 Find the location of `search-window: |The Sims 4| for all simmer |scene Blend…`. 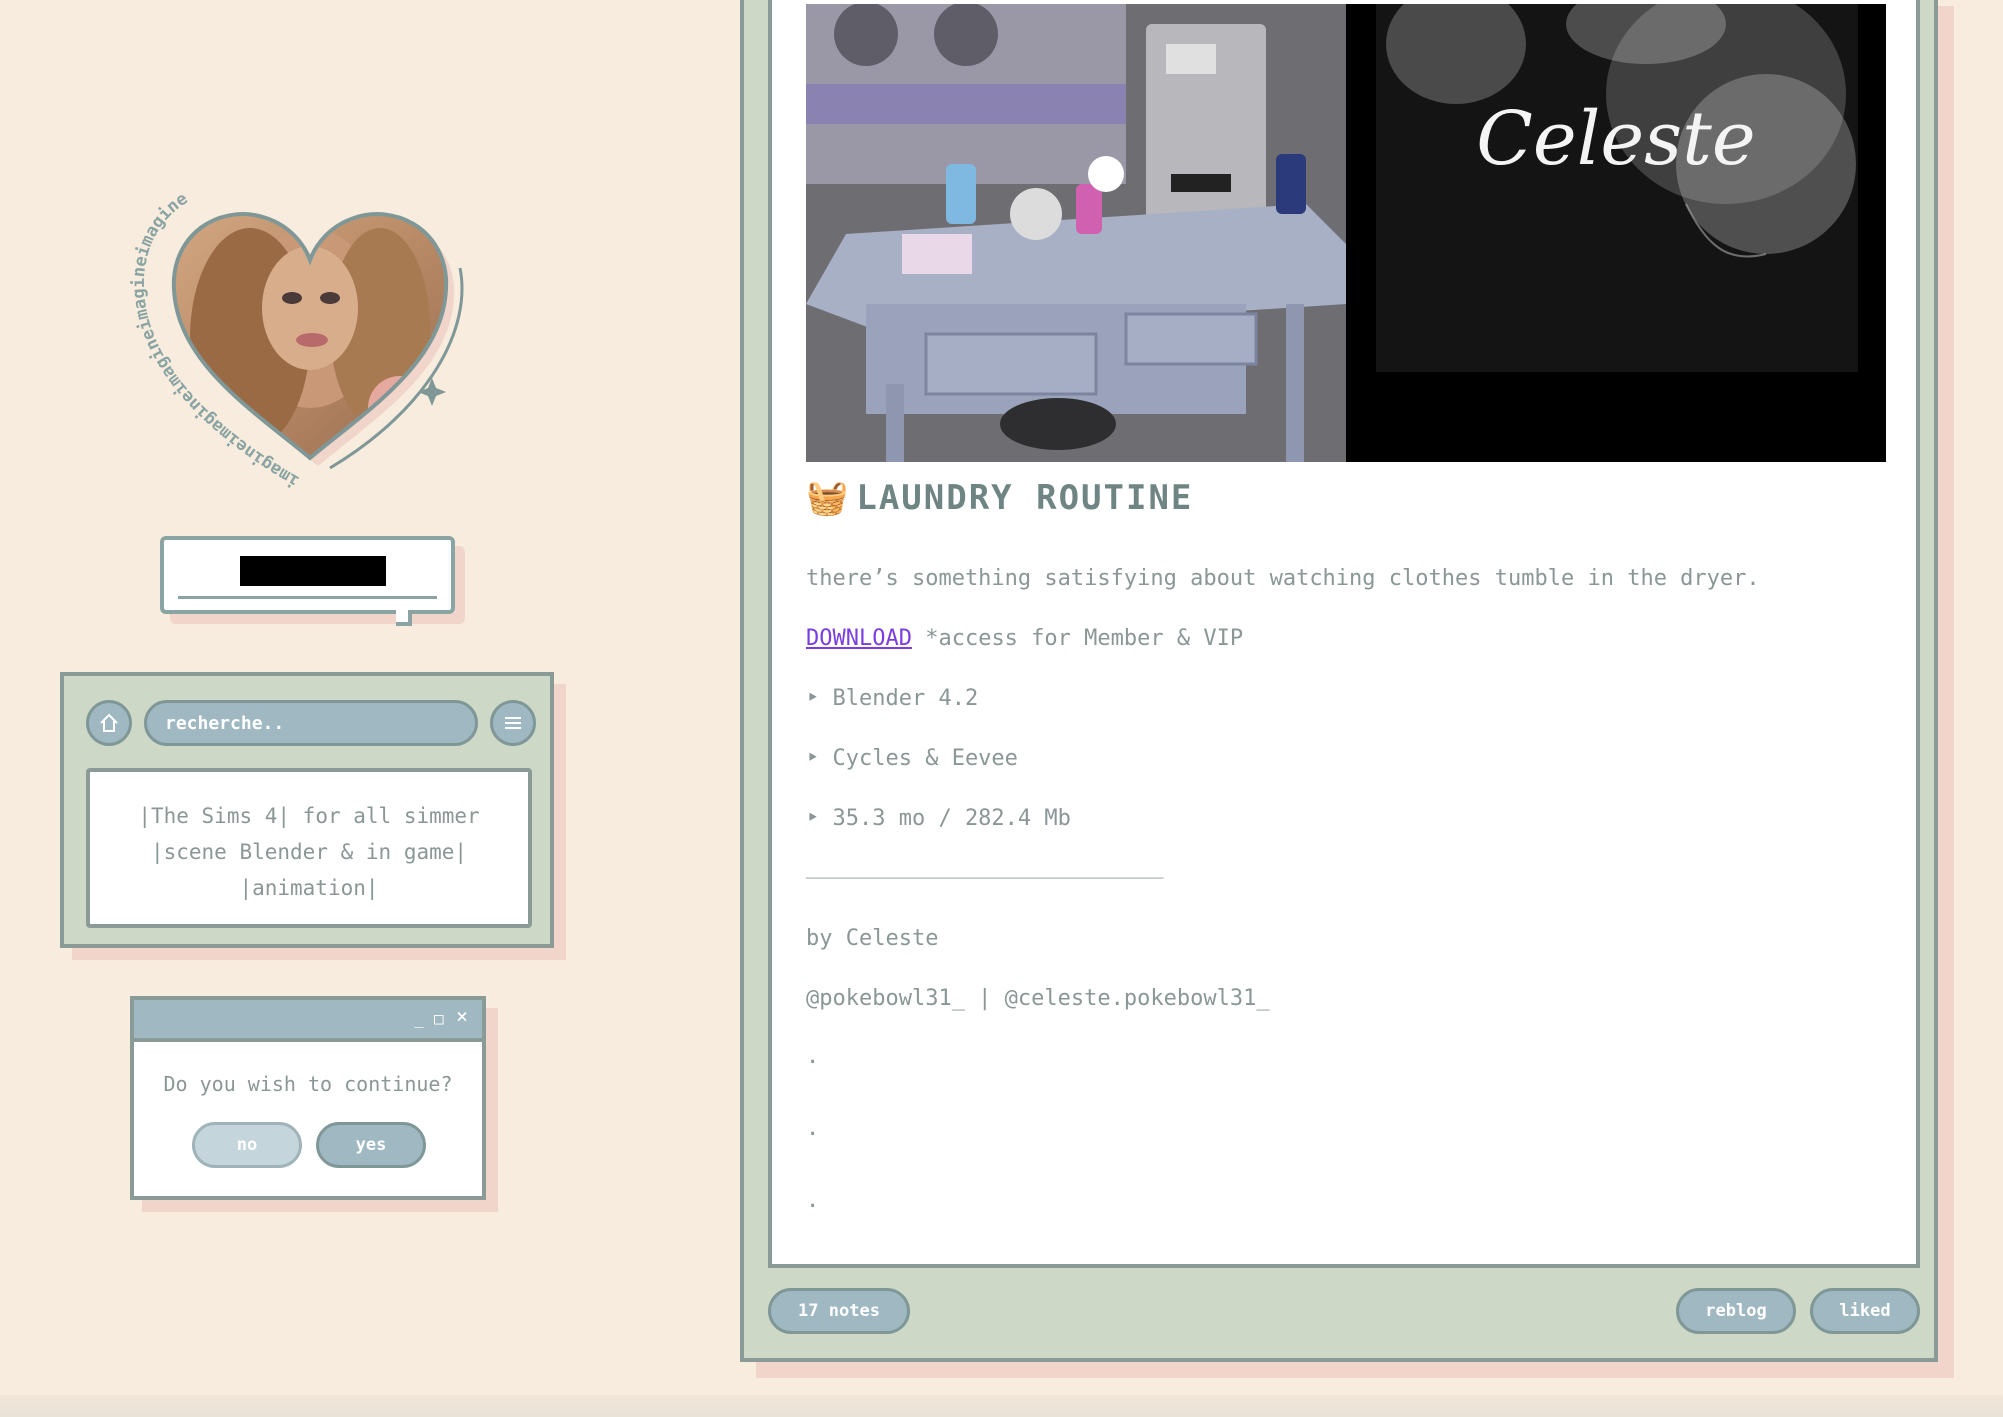

search-window: |The Sims 4| for all simmer |scene Blend… is located at coordinates (313, 816).